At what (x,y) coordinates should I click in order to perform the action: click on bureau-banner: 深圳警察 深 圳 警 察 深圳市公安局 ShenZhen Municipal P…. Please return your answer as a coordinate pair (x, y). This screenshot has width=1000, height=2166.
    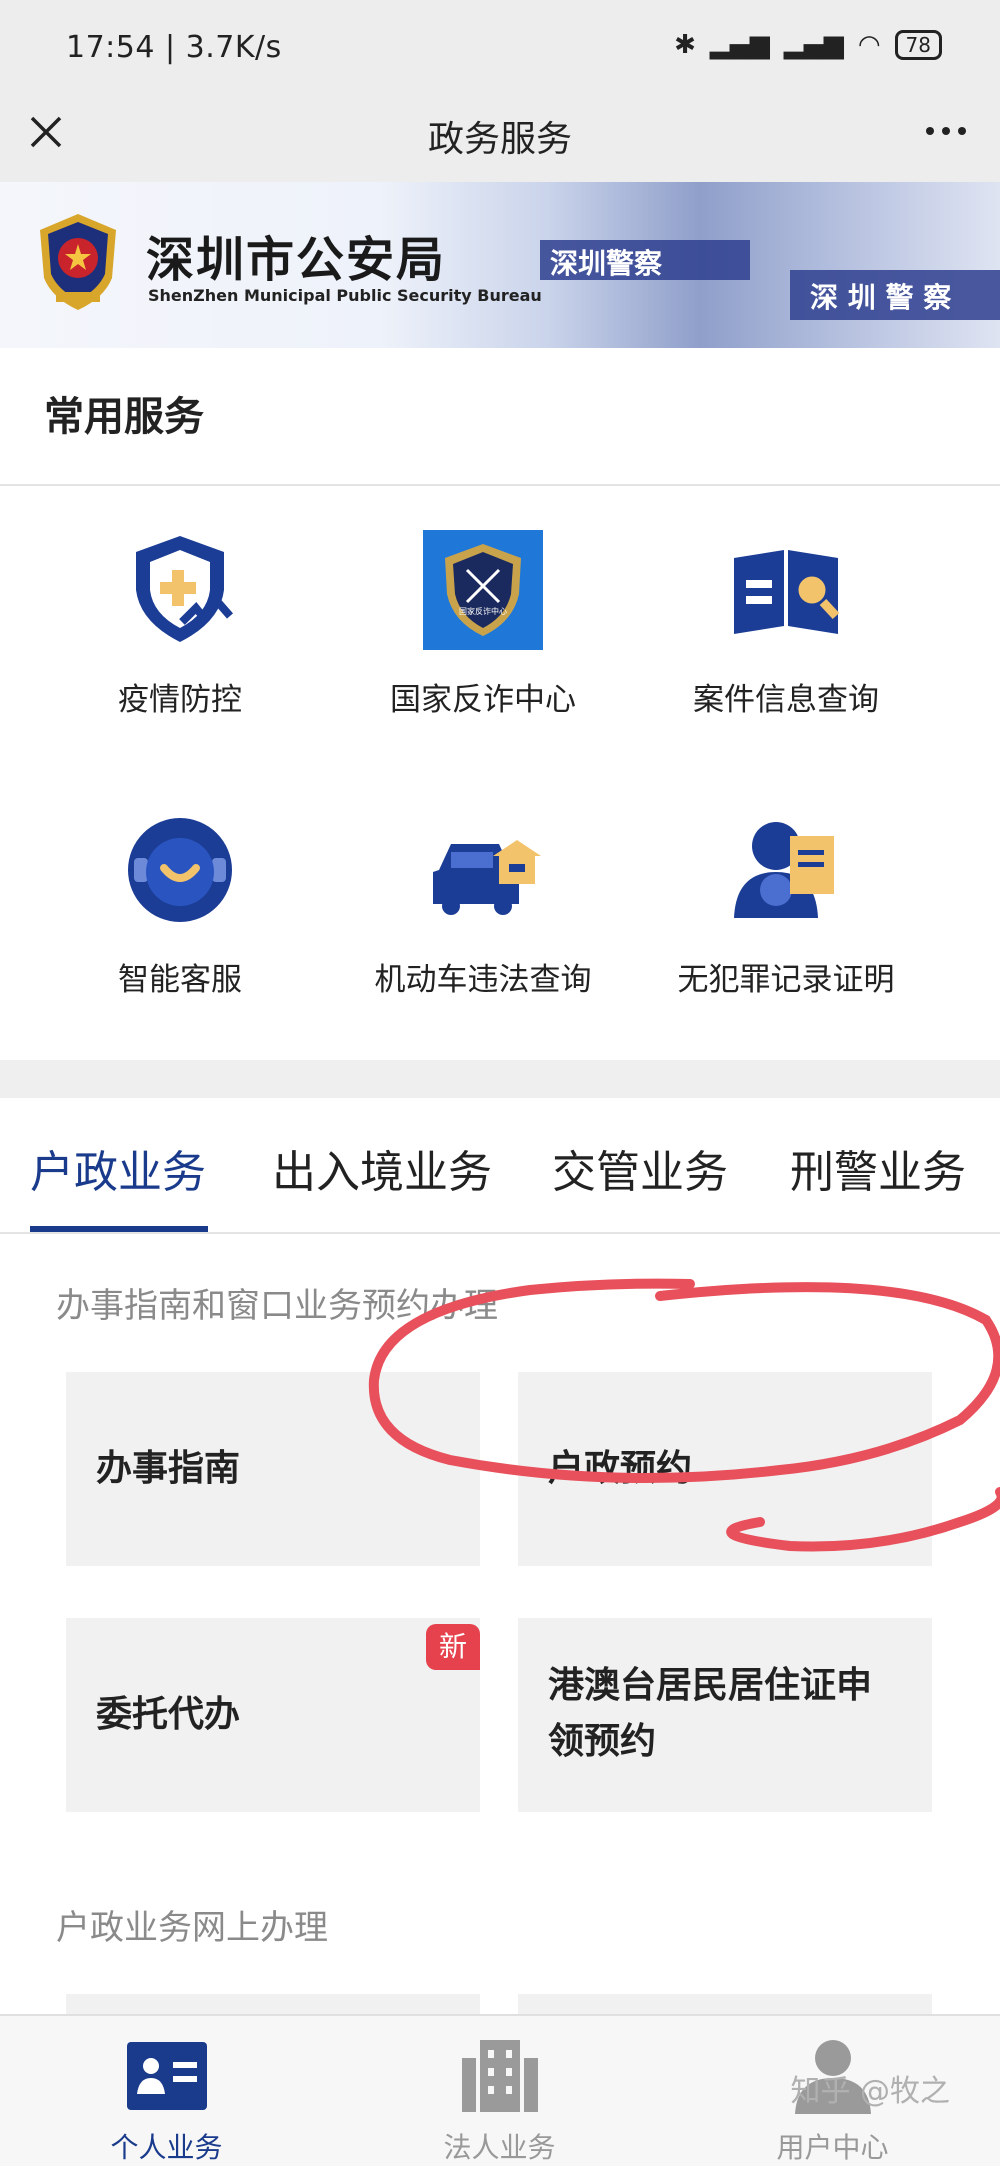
    Looking at the image, I should click on (500, 265).